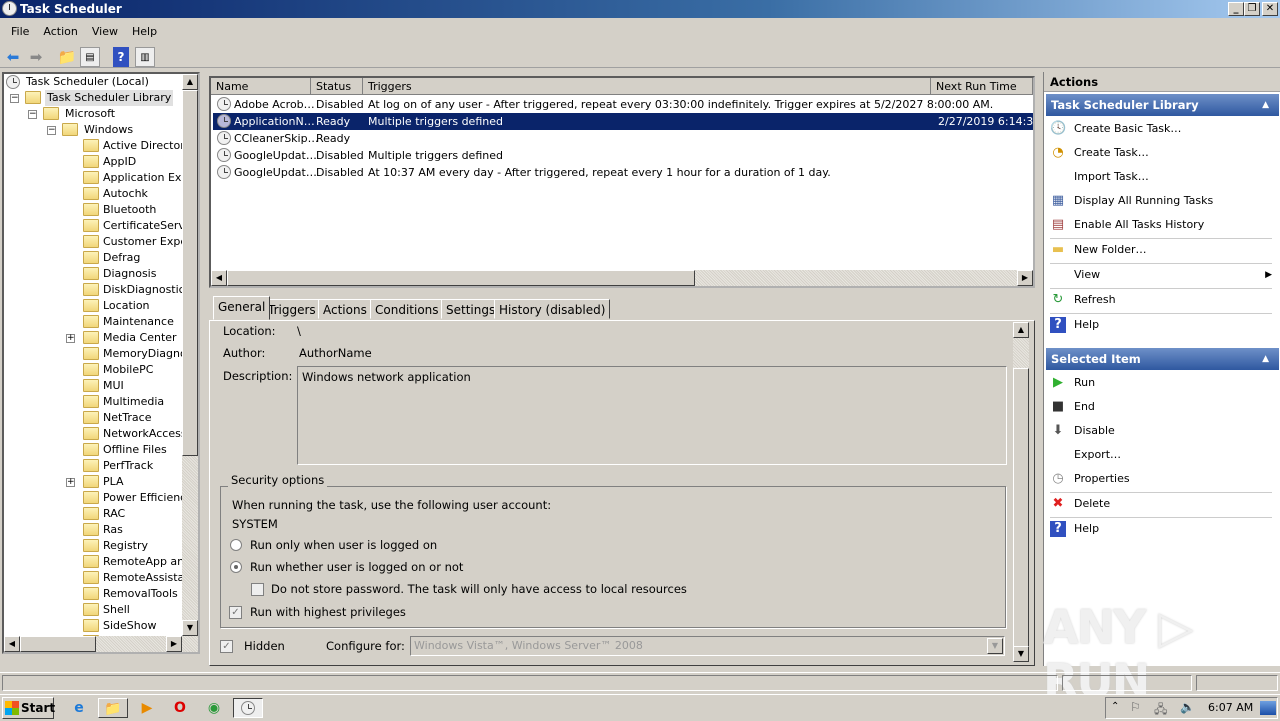 The image size is (1280, 721). Describe the element at coordinates (1162, 504) in the screenshot. I see `action-delete: ✖ Delete` at that location.